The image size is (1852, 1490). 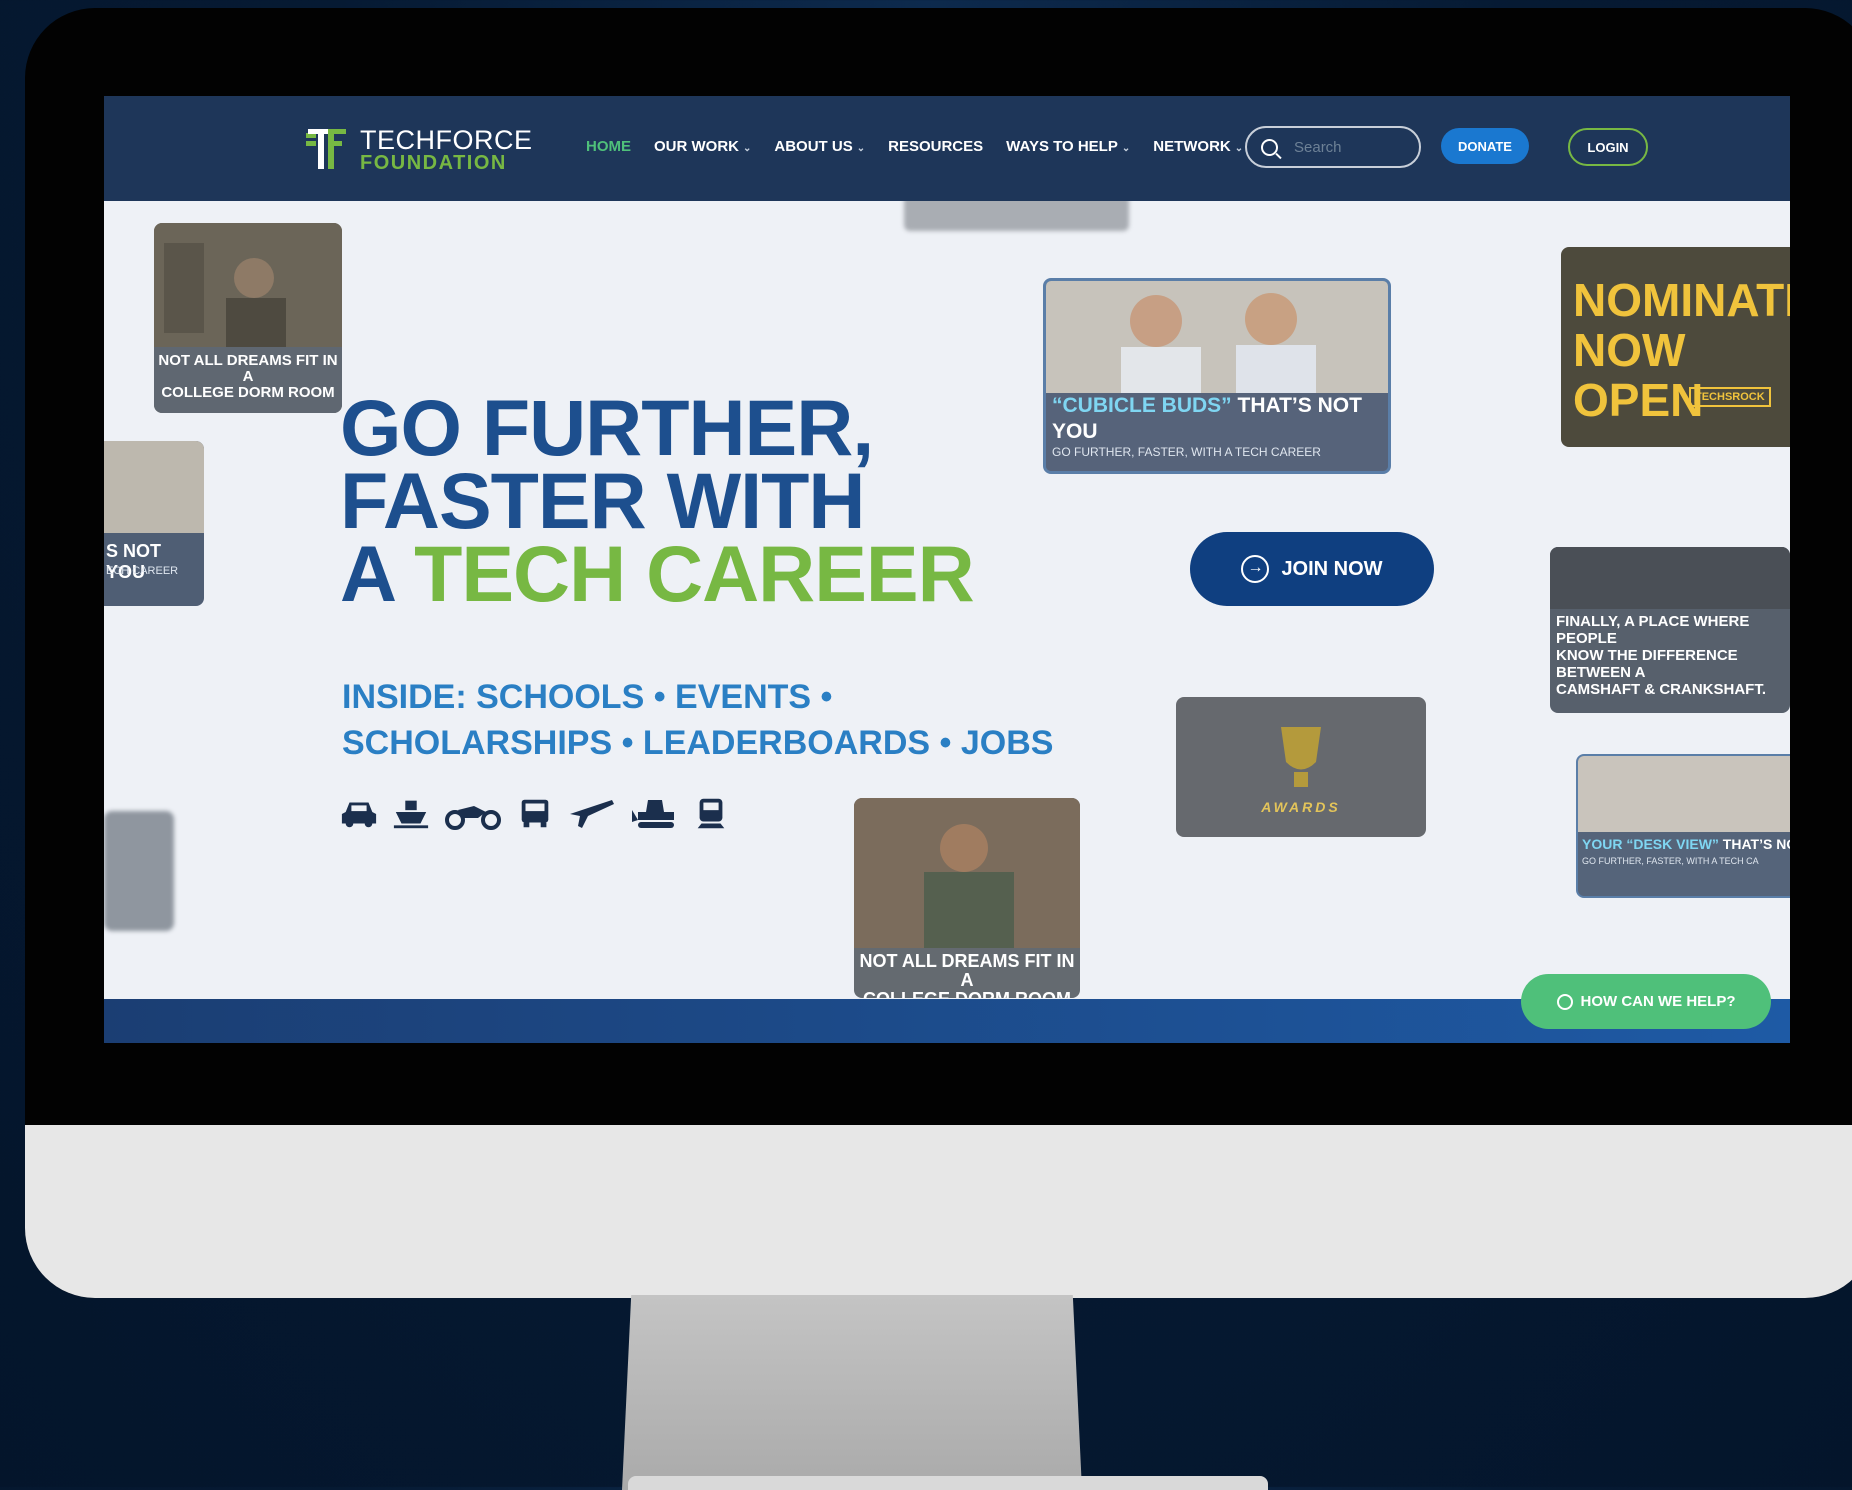 I want to click on trophy-icon, so click(x=1301, y=757).